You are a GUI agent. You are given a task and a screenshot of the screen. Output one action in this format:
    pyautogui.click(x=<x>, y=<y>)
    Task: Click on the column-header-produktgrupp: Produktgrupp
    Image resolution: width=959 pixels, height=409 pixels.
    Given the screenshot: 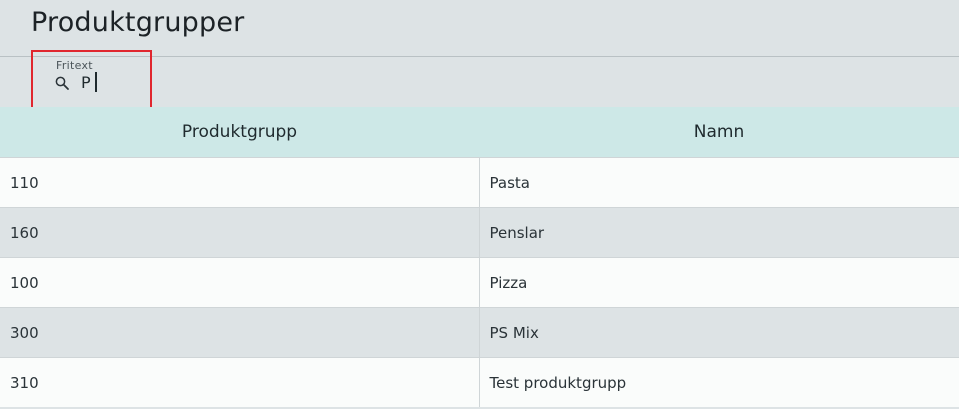 What is the action you would take?
    pyautogui.click(x=239, y=132)
    